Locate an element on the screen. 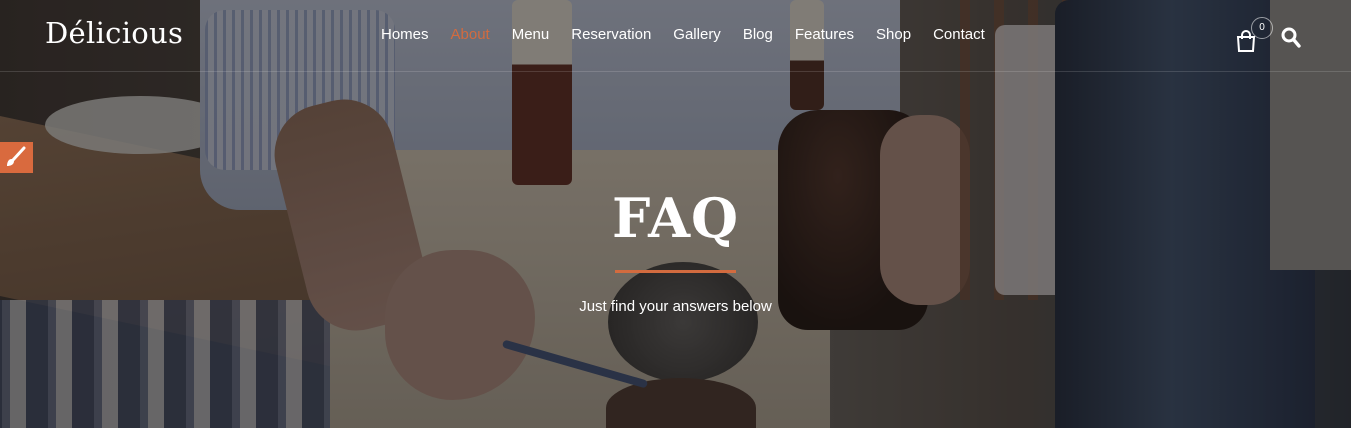 The image size is (1351, 428). nav-item-about: About is located at coordinates (470, 34).